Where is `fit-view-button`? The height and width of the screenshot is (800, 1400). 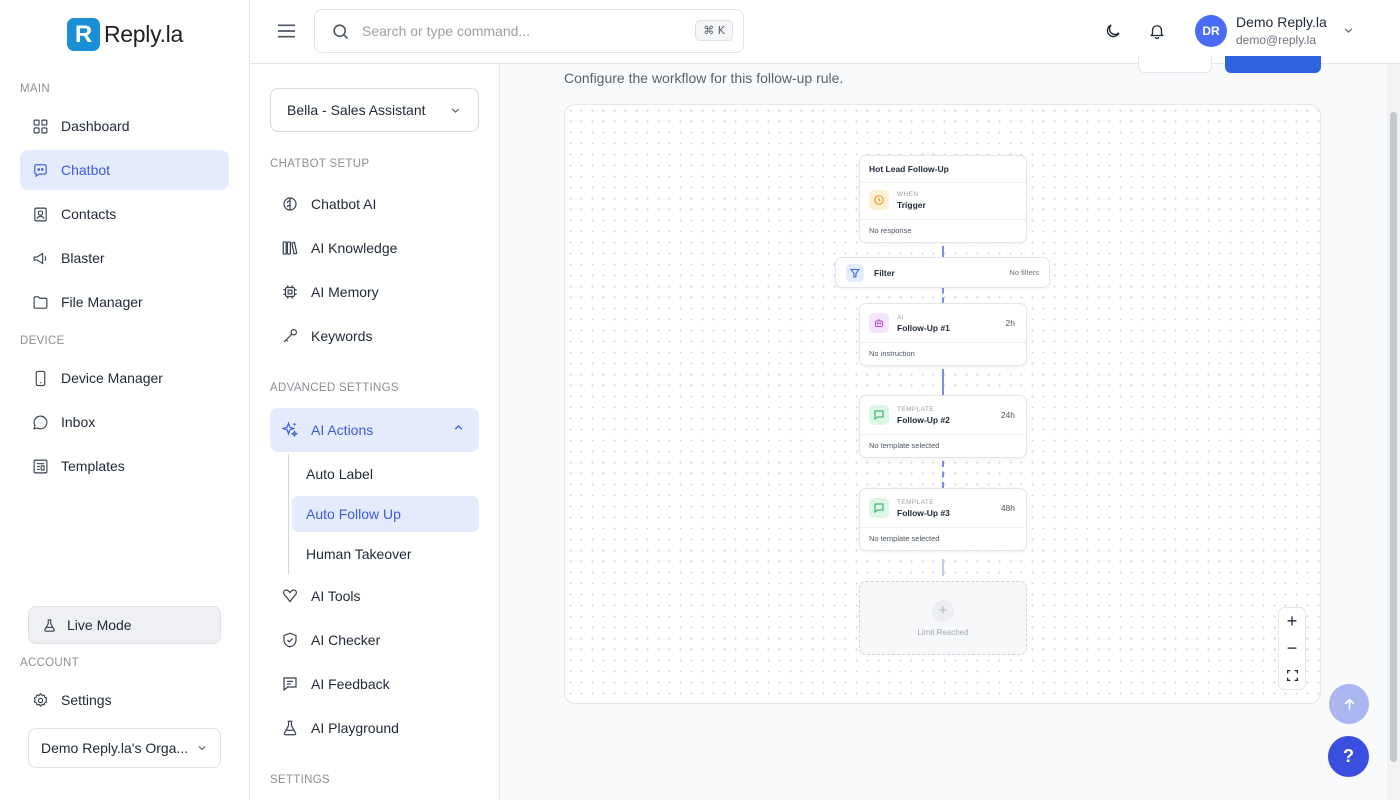
fit-view-button is located at coordinates (1292, 675).